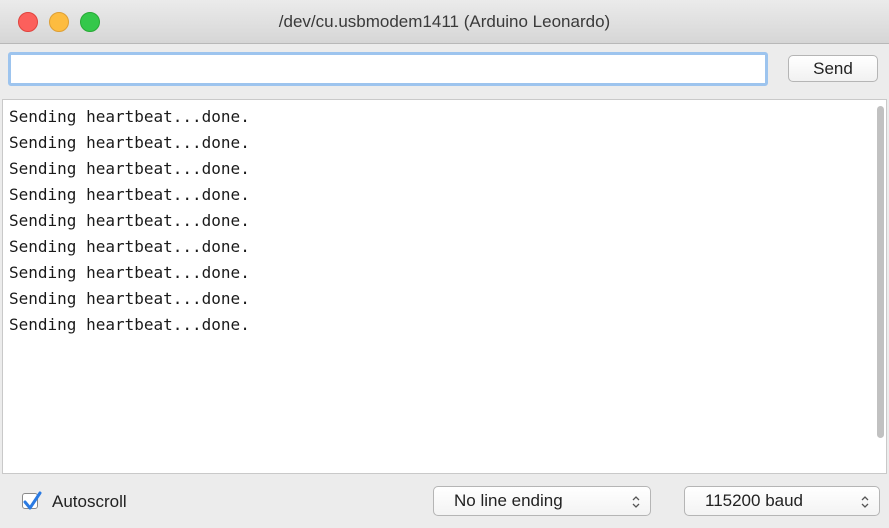  I want to click on baud-rate-select: 115200 baud, so click(782, 501).